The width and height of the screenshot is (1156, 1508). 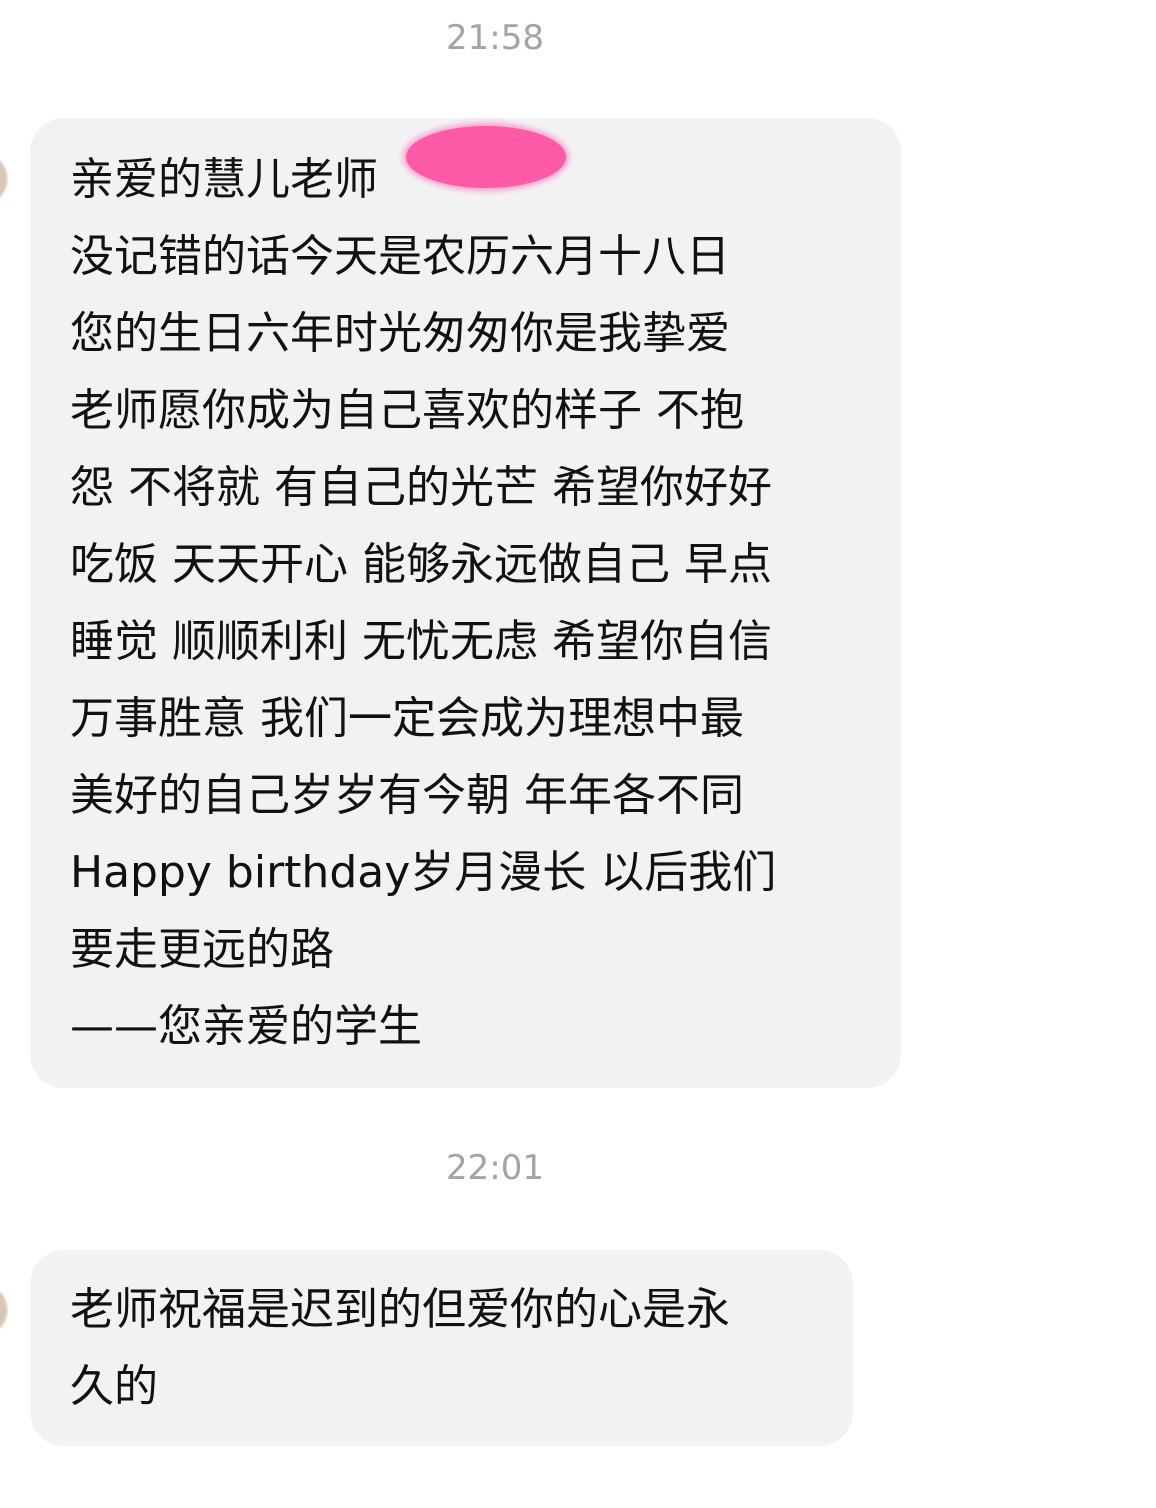 What do you see at coordinates (114, 1386) in the screenshot?
I see `message-line: 久的` at bounding box center [114, 1386].